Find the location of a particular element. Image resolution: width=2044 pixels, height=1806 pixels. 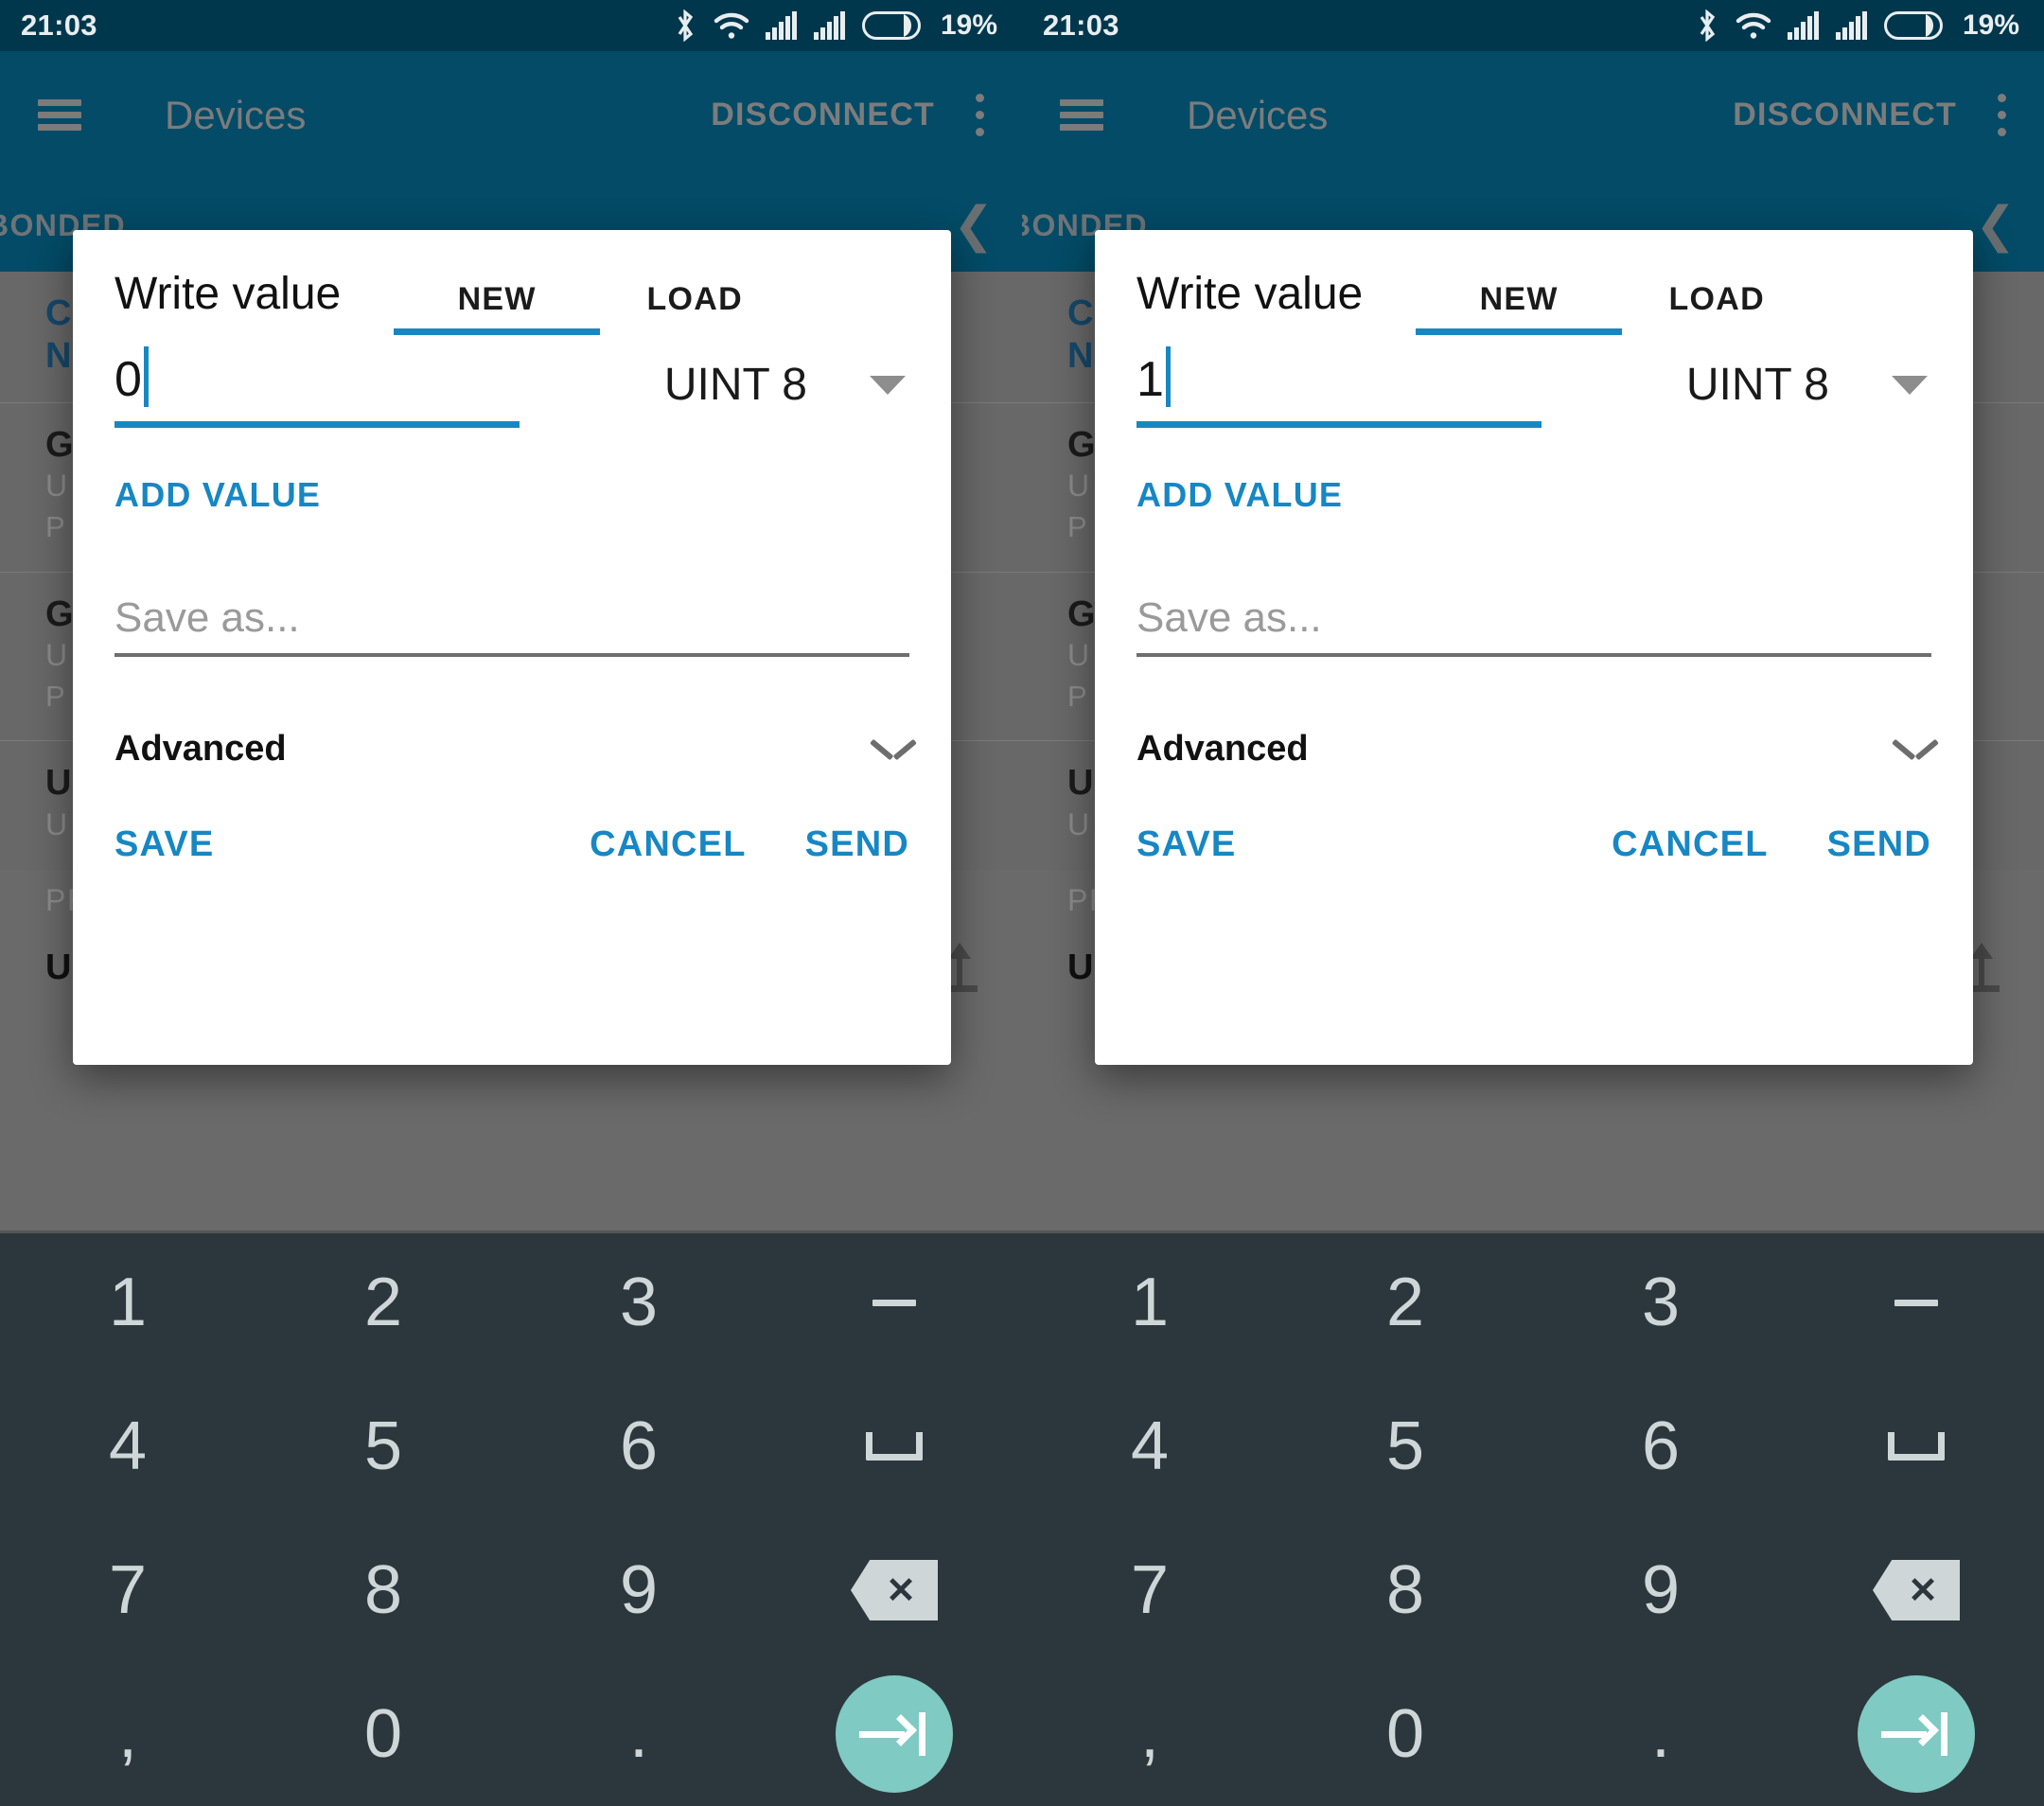

tab-next-icon is located at coordinates (1916, 1734).